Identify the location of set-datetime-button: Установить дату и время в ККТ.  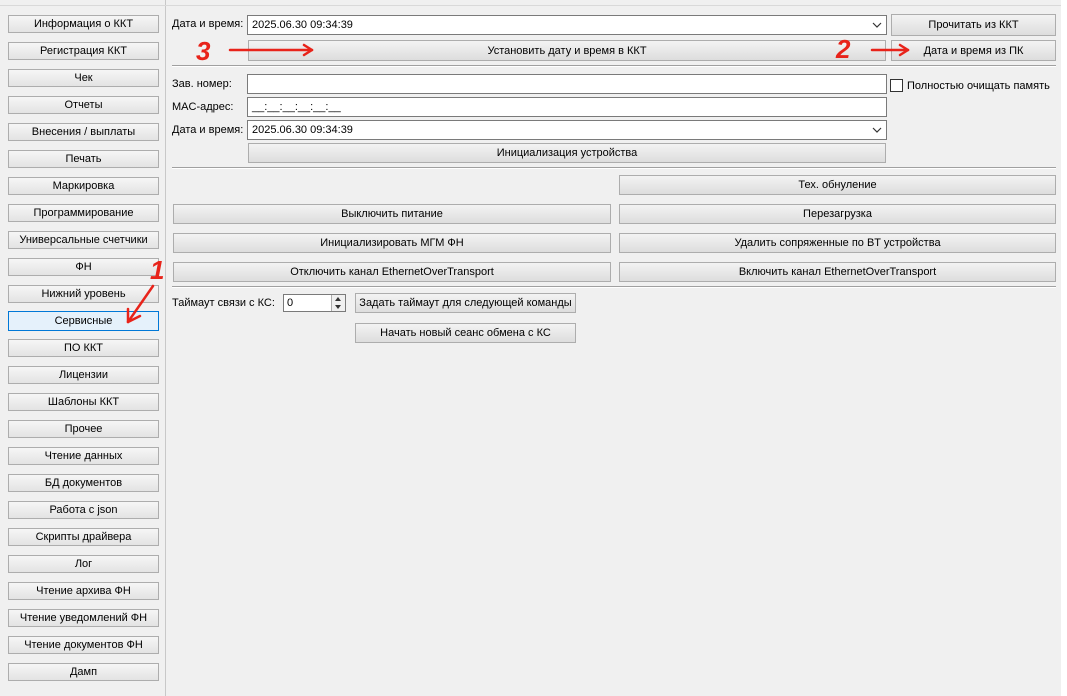
(567, 50).